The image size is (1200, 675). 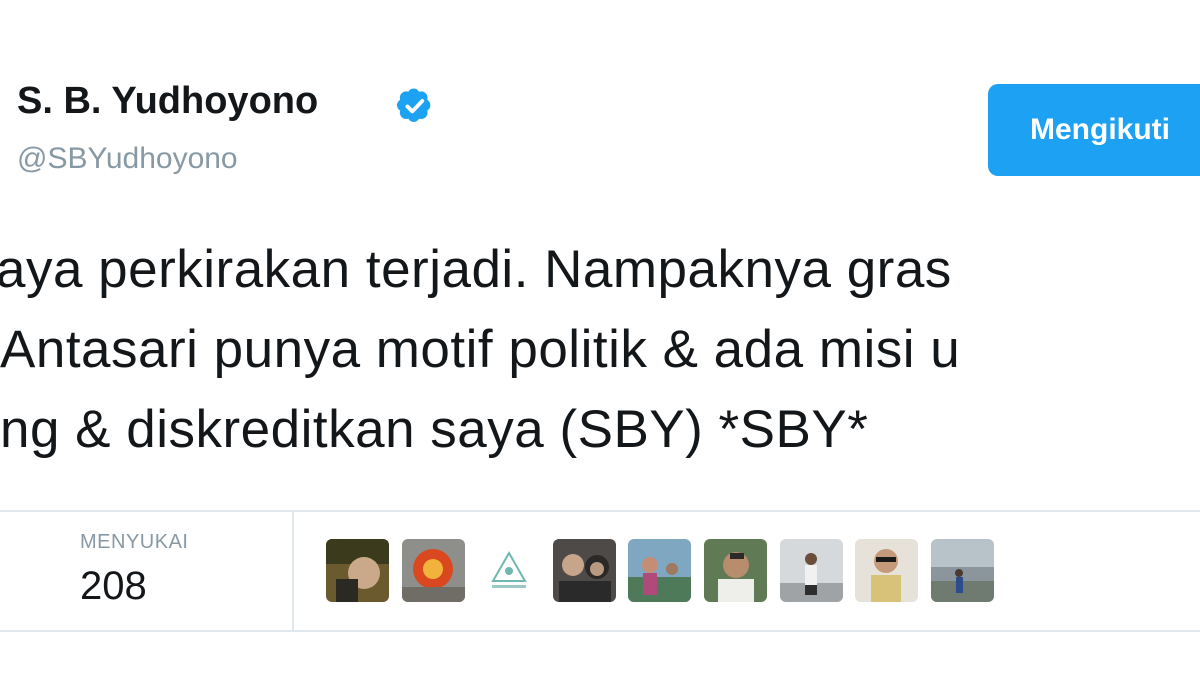 What do you see at coordinates (134, 542) in the screenshot?
I see `likes-label: MENYUKAI` at bounding box center [134, 542].